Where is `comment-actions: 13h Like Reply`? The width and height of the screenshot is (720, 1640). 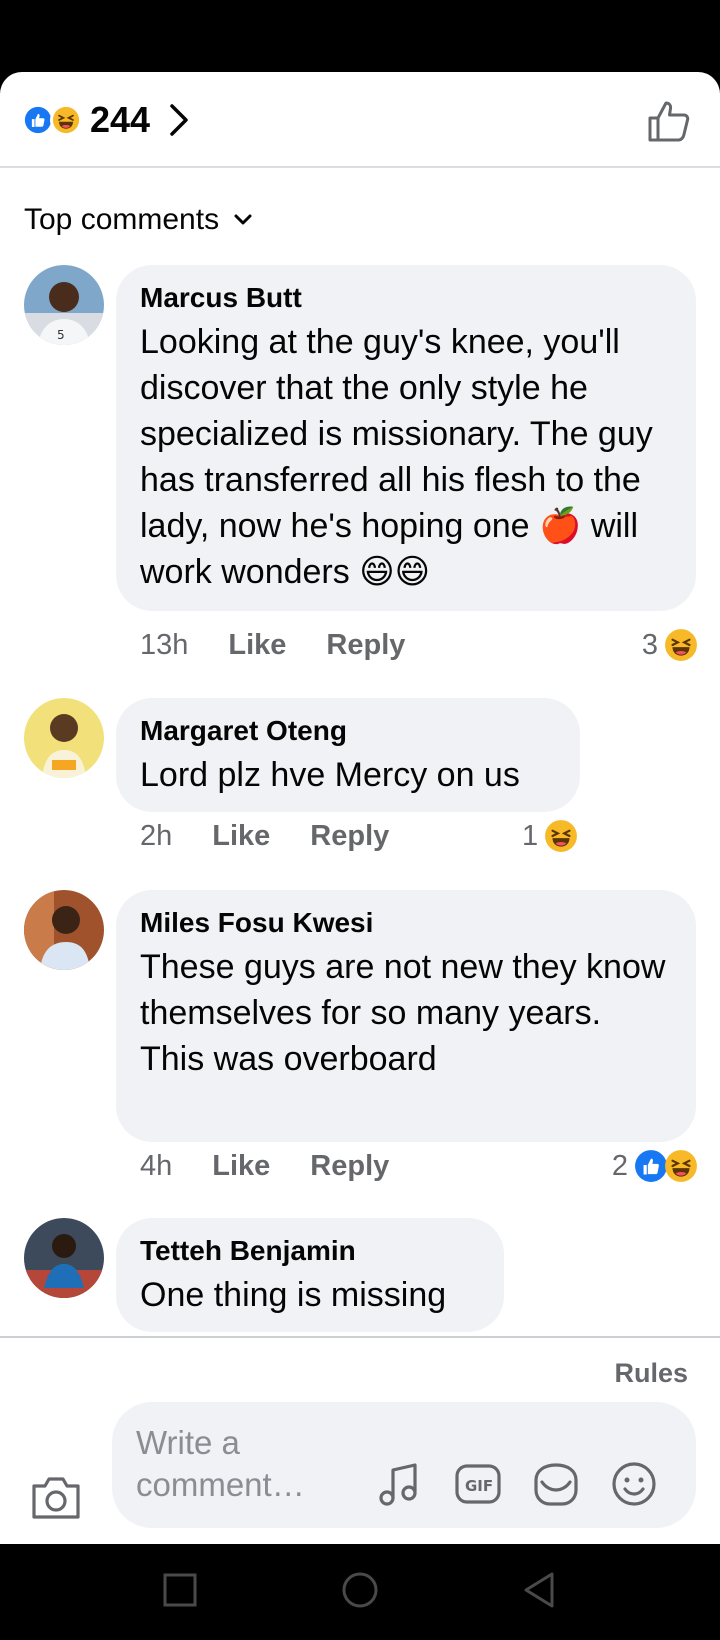
comment-actions: 13h Like Reply is located at coordinates (272, 645).